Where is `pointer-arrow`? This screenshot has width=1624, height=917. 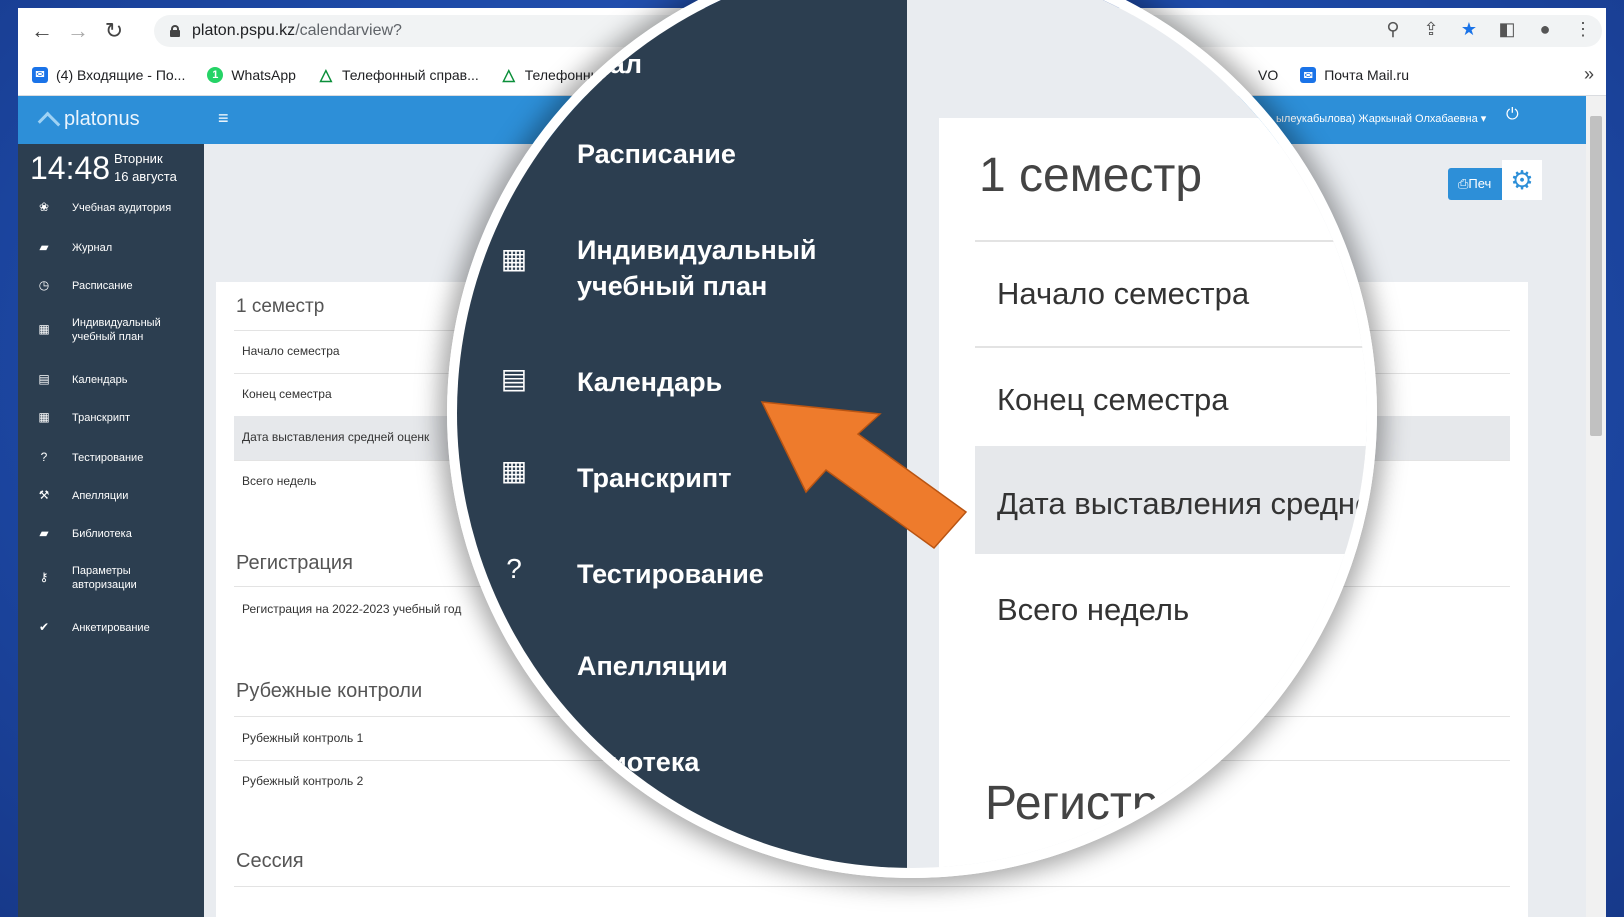 pointer-arrow is located at coordinates (864, 475).